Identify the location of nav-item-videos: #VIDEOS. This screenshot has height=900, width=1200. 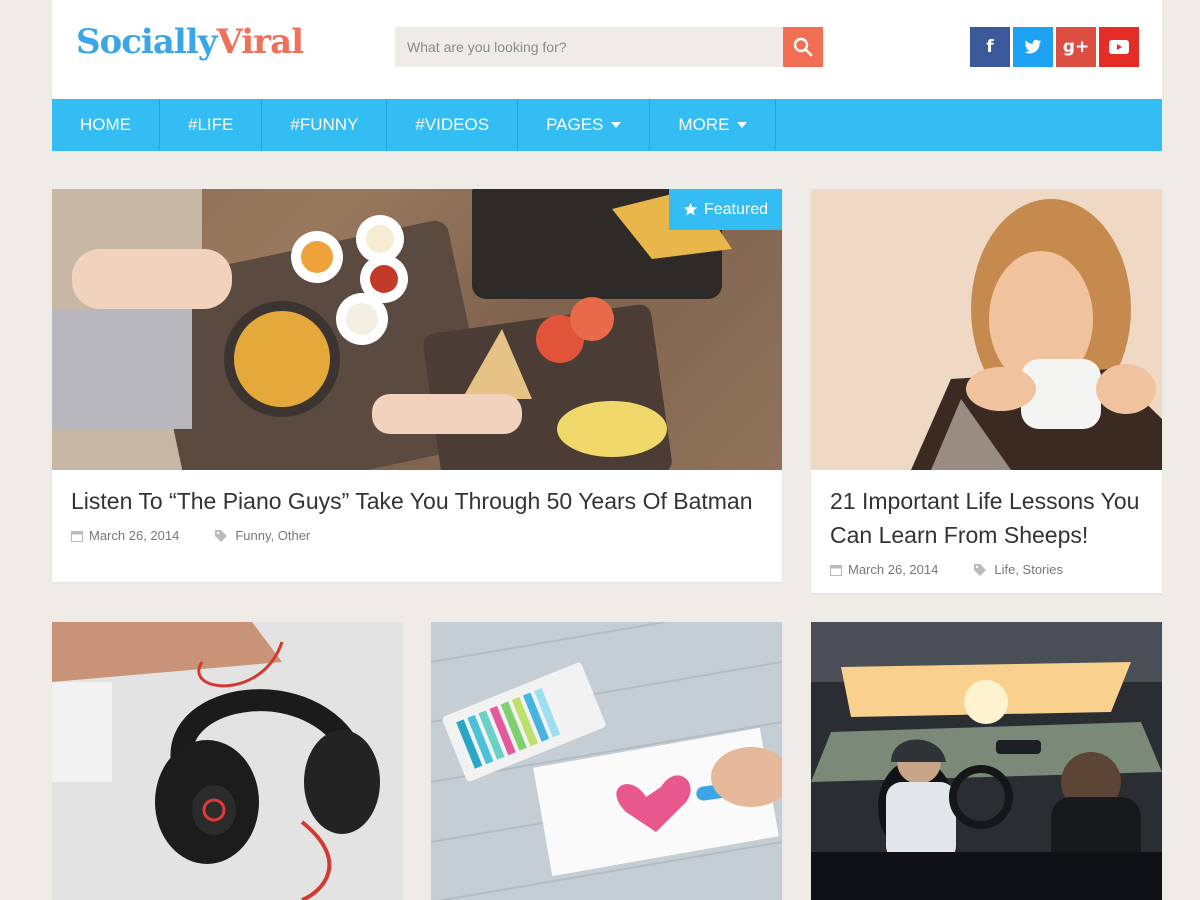
(453, 125).